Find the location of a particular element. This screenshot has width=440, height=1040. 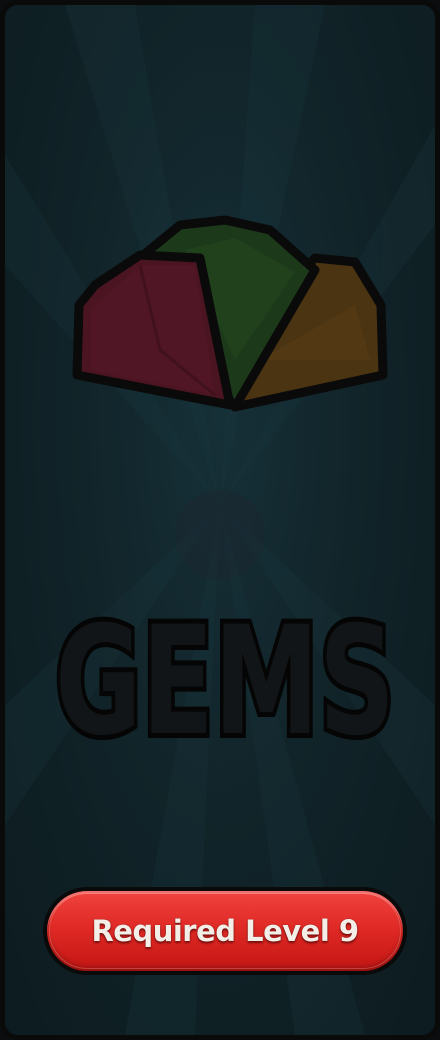

gems-title-text: GEMS is located at coordinates (225, 685).